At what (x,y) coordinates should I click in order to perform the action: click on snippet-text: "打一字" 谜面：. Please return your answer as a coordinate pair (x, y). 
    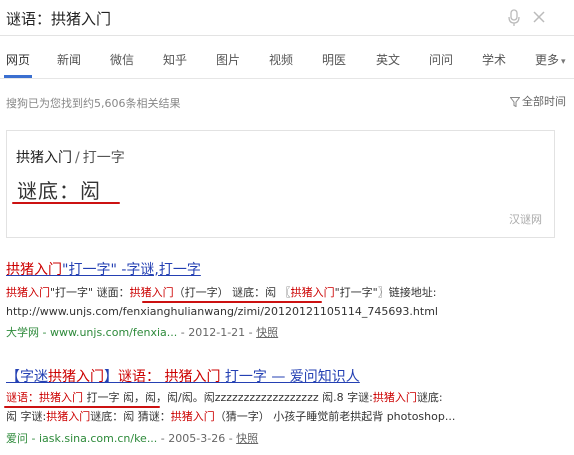
    Looking at the image, I should click on (90, 292).